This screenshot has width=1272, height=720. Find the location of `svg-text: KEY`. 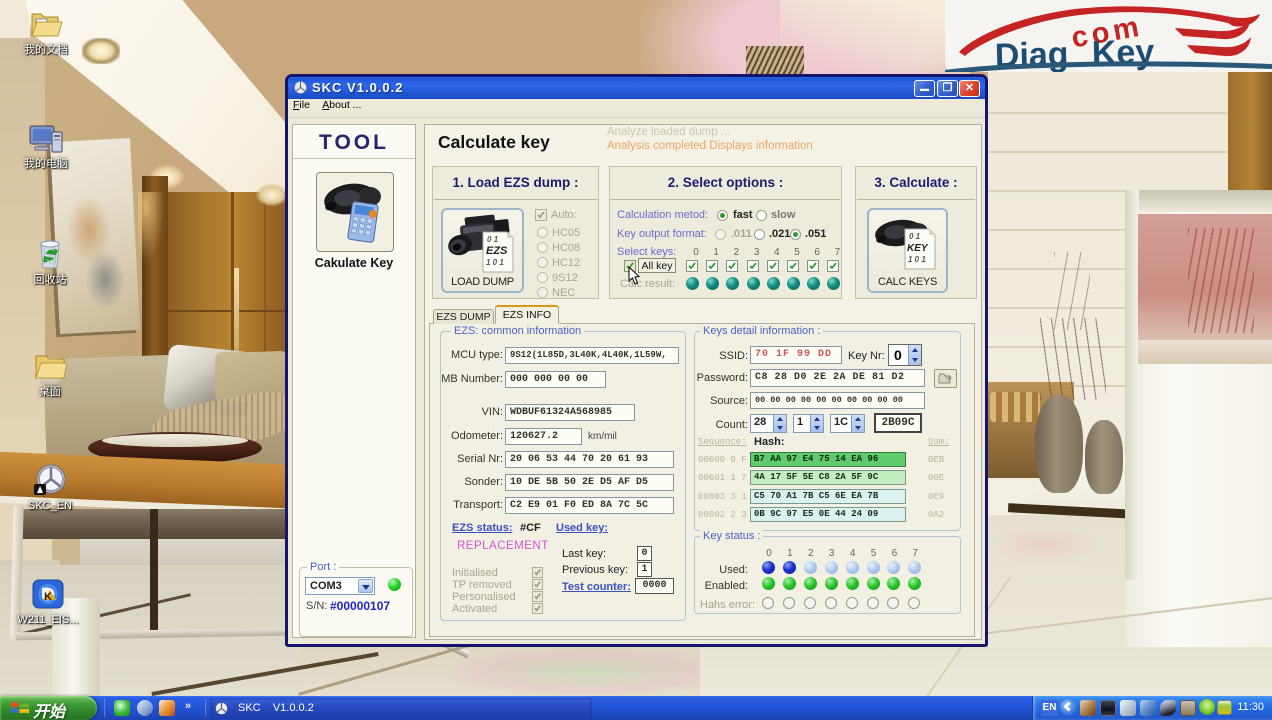

svg-text: KEY is located at coordinates (918, 248).